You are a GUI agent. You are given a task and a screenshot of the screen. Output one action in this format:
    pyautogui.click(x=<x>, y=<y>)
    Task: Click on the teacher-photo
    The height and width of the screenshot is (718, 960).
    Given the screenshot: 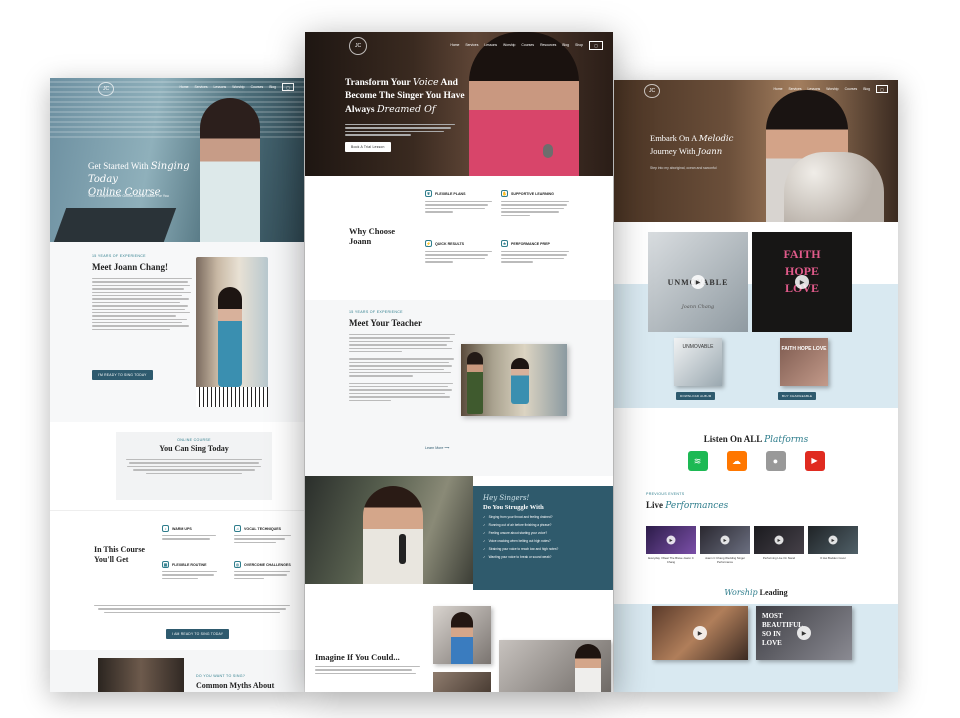 What is the action you would take?
    pyautogui.click(x=514, y=380)
    